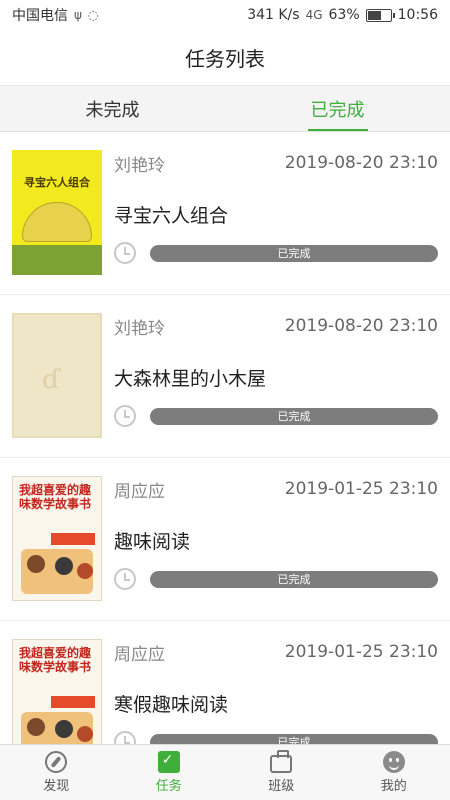 This screenshot has height=800, width=450. What do you see at coordinates (168, 786) in the screenshot?
I see `nav-label: 任务` at bounding box center [168, 786].